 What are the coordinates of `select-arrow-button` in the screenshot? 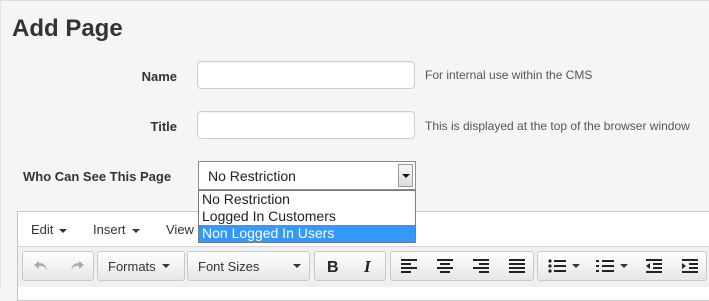 It's located at (405, 175).